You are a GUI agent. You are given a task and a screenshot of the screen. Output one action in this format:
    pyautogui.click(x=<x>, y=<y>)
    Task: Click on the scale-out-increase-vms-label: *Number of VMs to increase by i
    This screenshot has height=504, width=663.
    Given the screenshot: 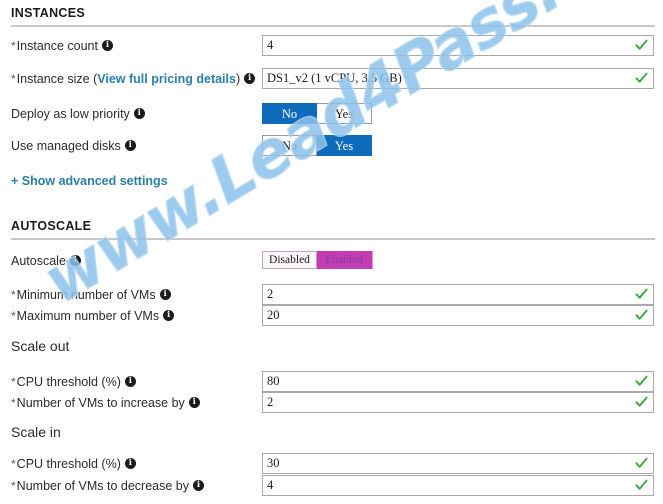 What is the action you would take?
    pyautogui.click(x=105, y=403)
    